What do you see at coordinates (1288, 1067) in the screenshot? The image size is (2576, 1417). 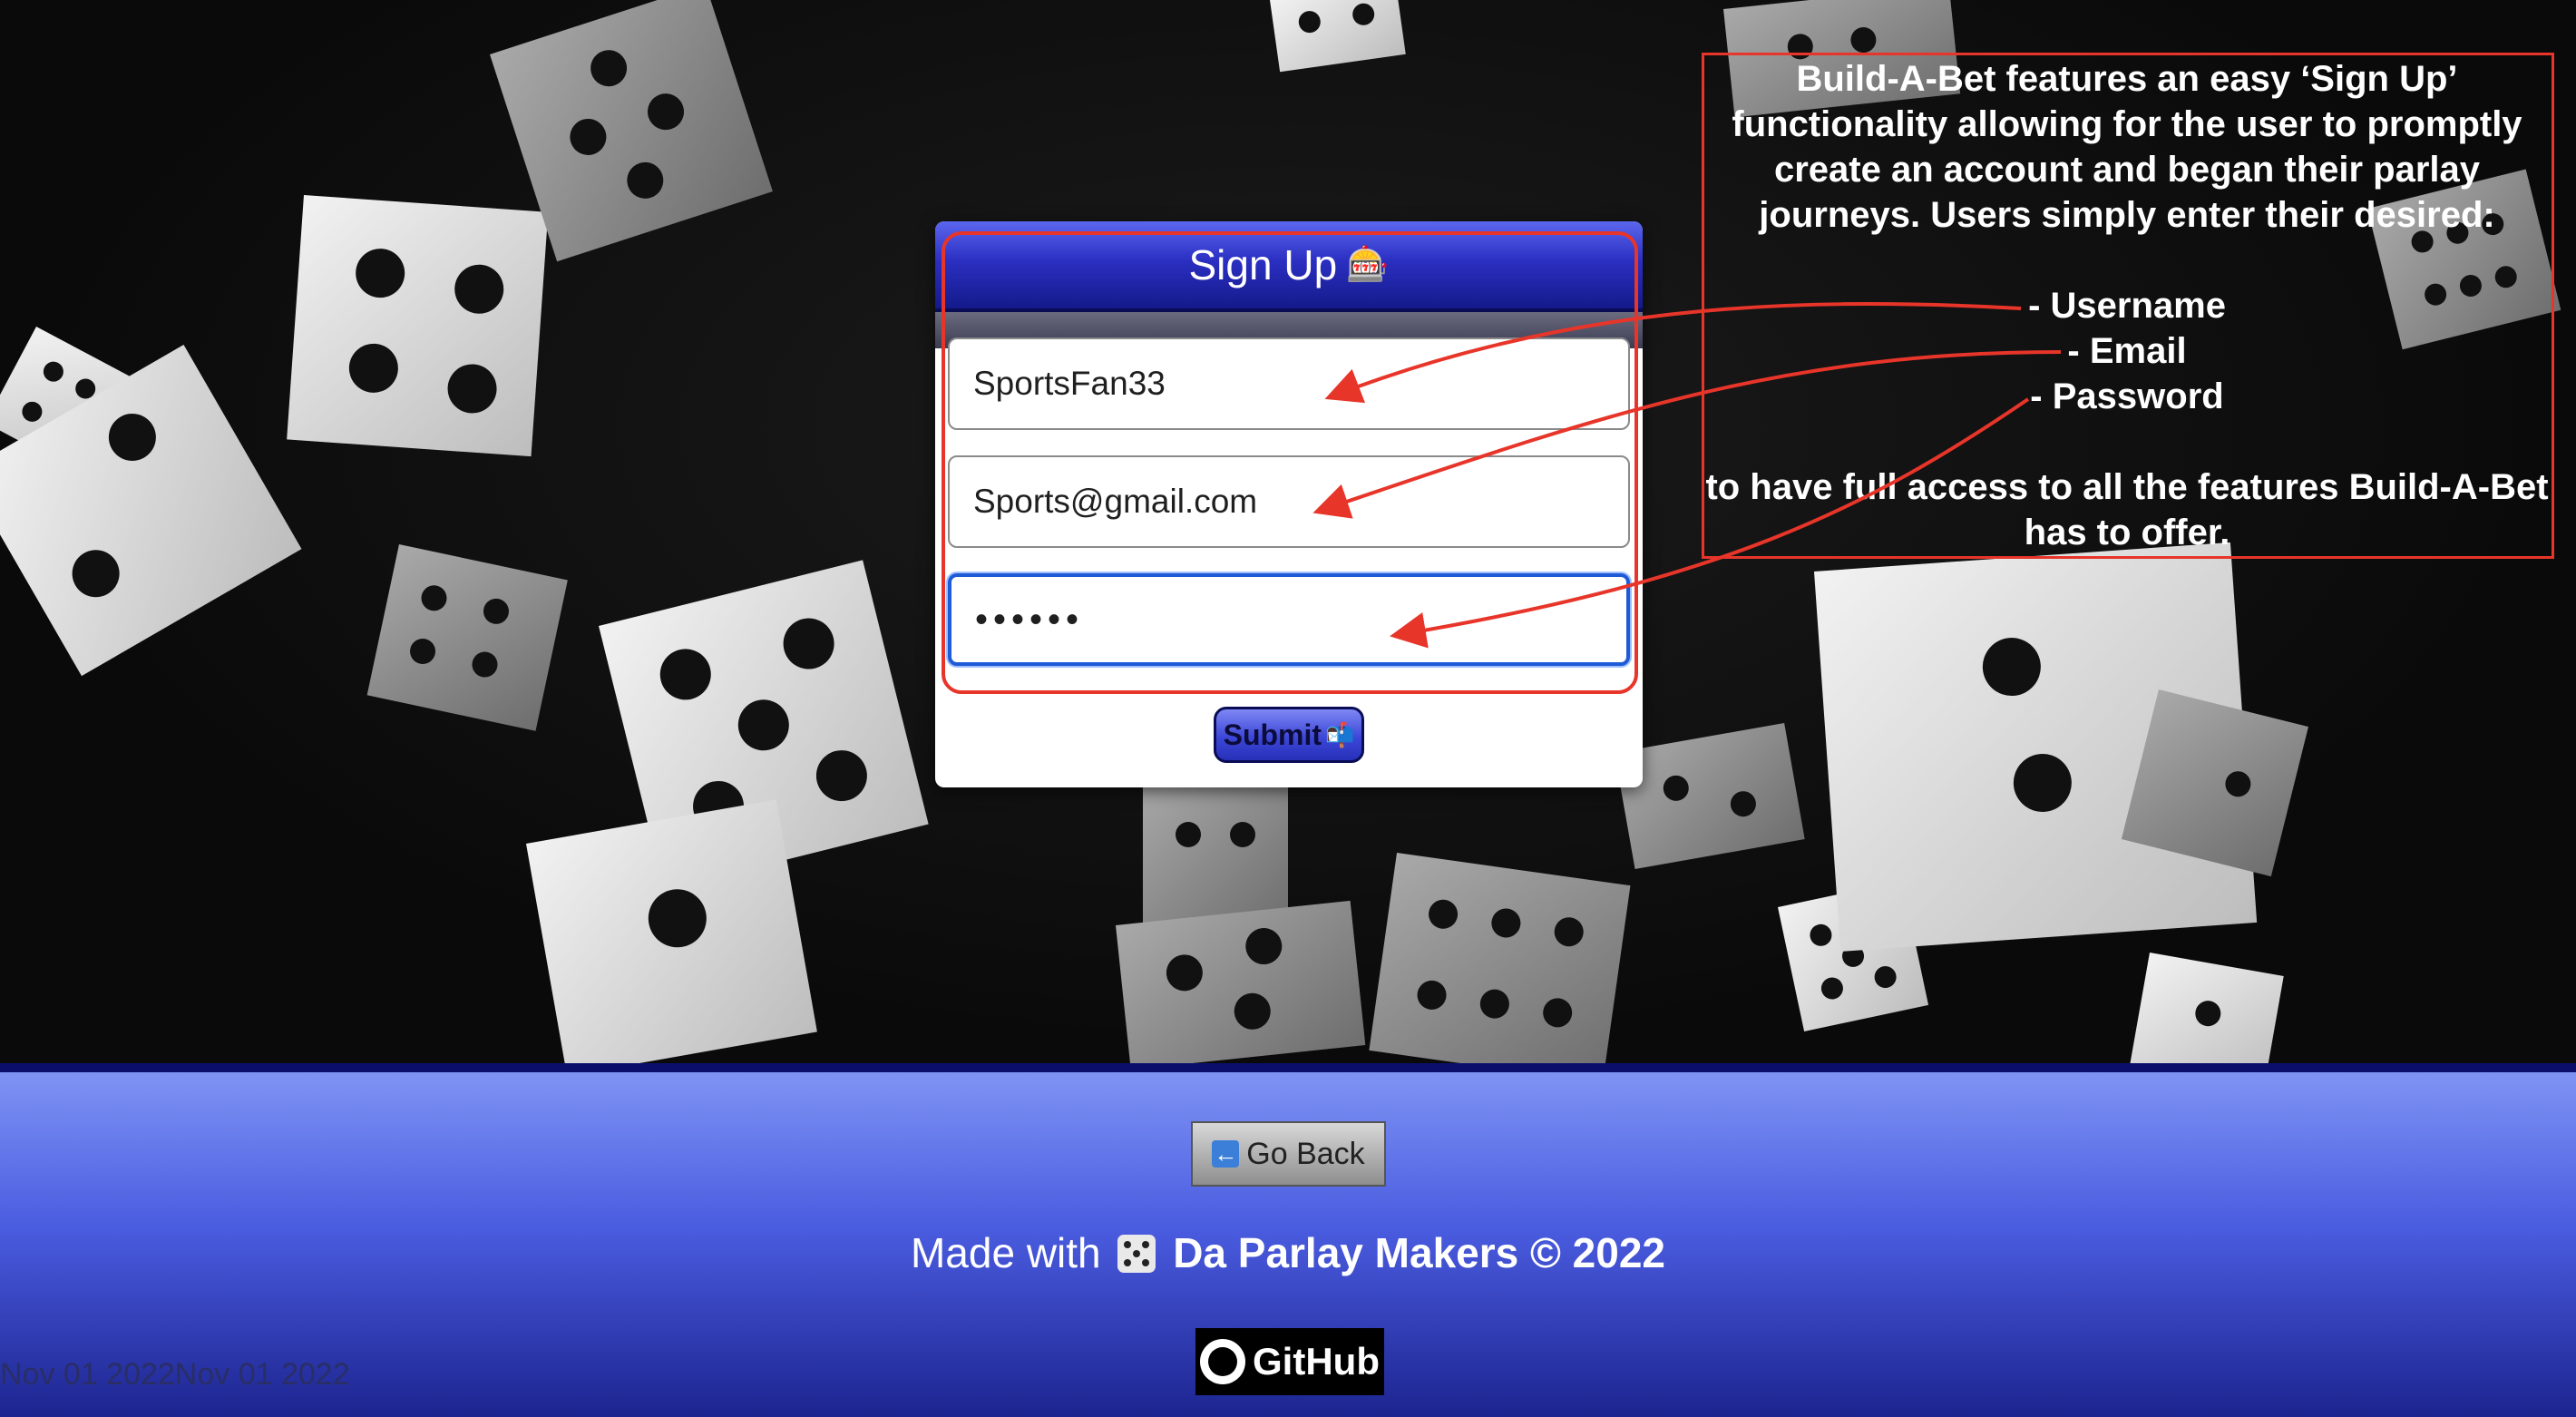 I see `footer-divider` at bounding box center [1288, 1067].